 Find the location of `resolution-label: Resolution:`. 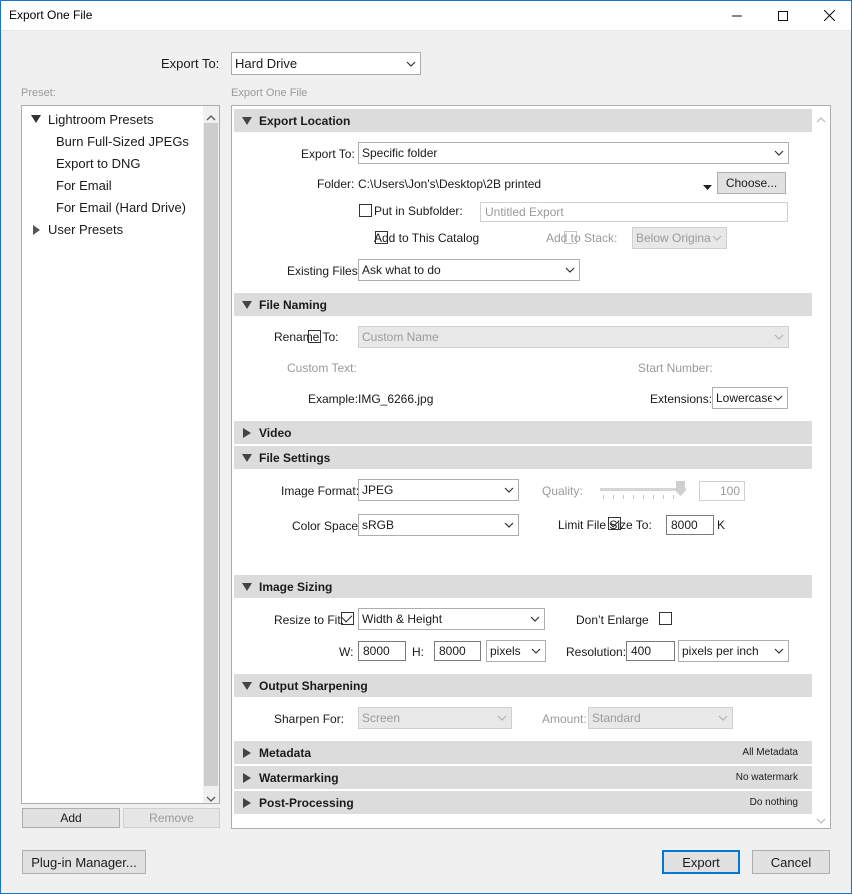

resolution-label: Resolution: is located at coordinates (596, 652).